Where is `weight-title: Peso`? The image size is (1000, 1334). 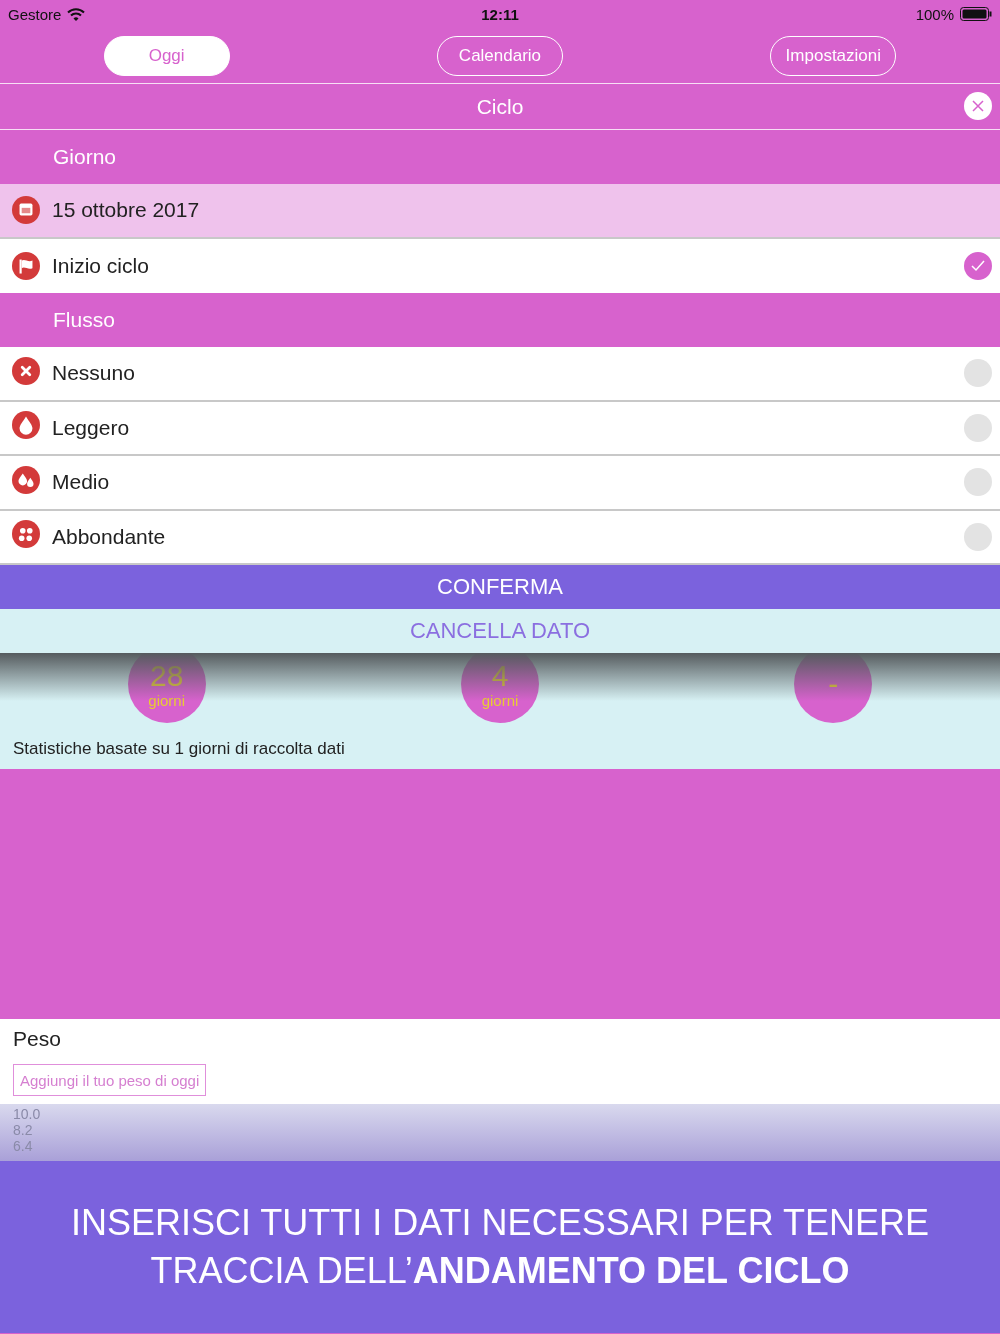 weight-title: Peso is located at coordinates (37, 1039).